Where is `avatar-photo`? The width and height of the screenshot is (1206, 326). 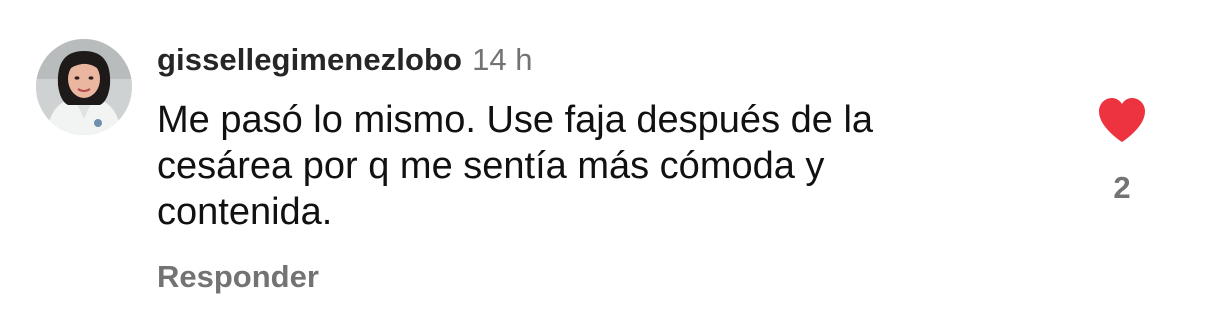 avatar-photo is located at coordinates (84, 87).